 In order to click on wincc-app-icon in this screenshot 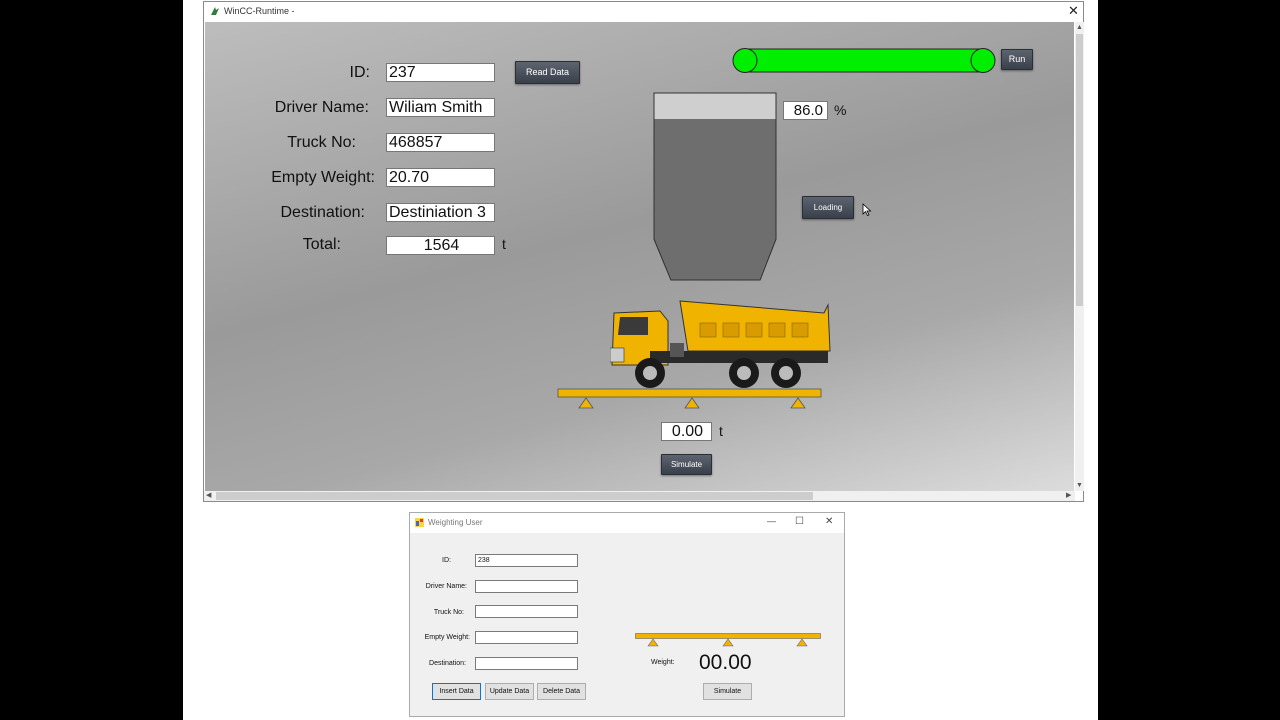, I will do `click(215, 11)`.